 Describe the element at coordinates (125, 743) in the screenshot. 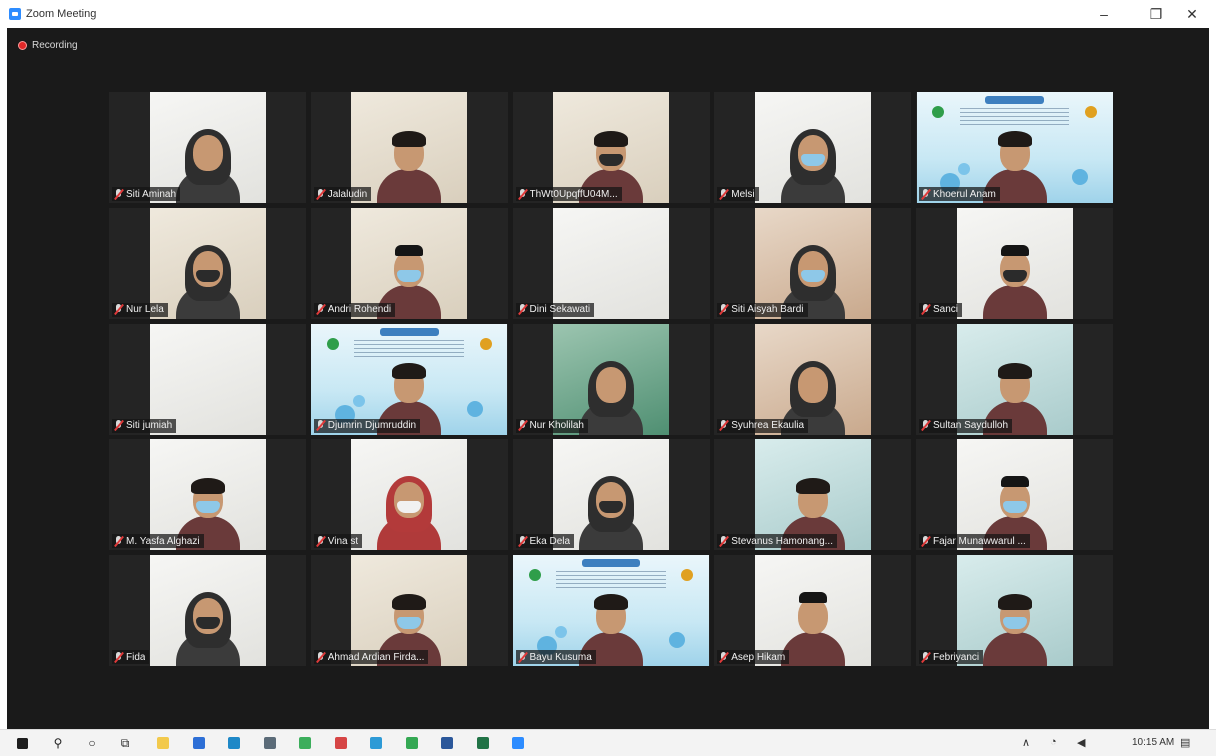

I see `task-view-icon: ⧉` at that location.